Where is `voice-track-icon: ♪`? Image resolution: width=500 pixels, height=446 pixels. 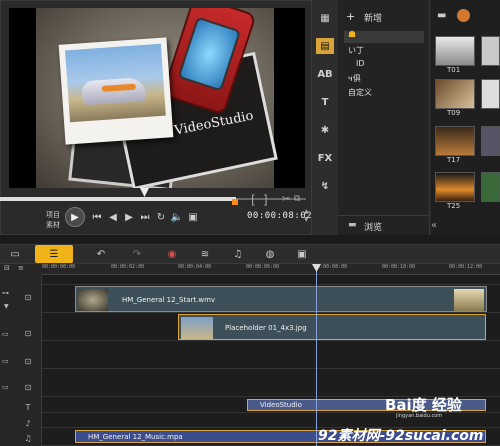 voice-track-icon: ♪ is located at coordinates (28, 423).